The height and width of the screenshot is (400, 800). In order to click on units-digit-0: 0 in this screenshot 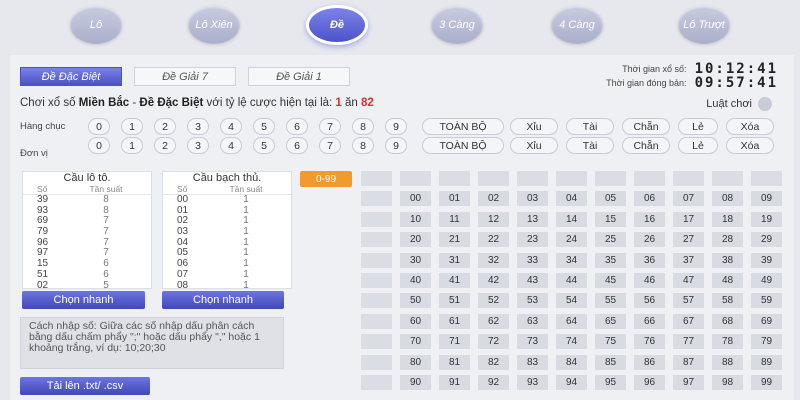, I will do `click(99, 145)`.